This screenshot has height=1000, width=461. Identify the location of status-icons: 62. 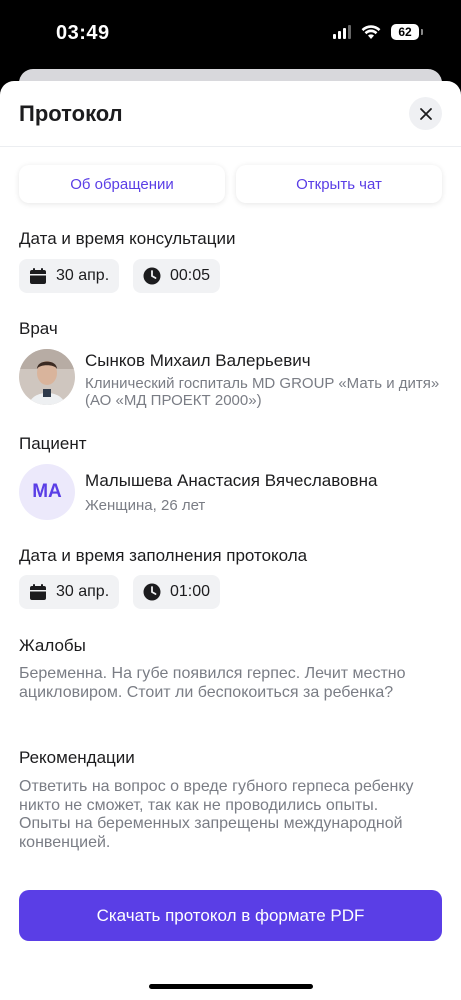
(378, 32).